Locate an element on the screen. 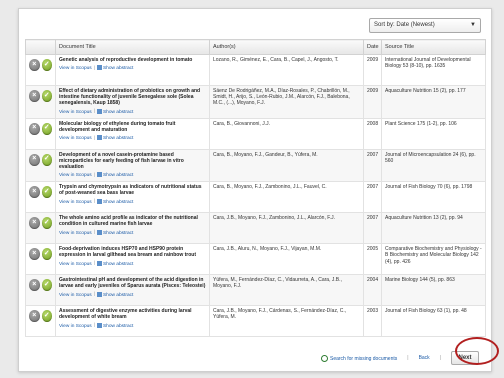 Image resolution: width=504 pixels, height=378 pixels. date-cell: 2005 is located at coordinates (372, 259).